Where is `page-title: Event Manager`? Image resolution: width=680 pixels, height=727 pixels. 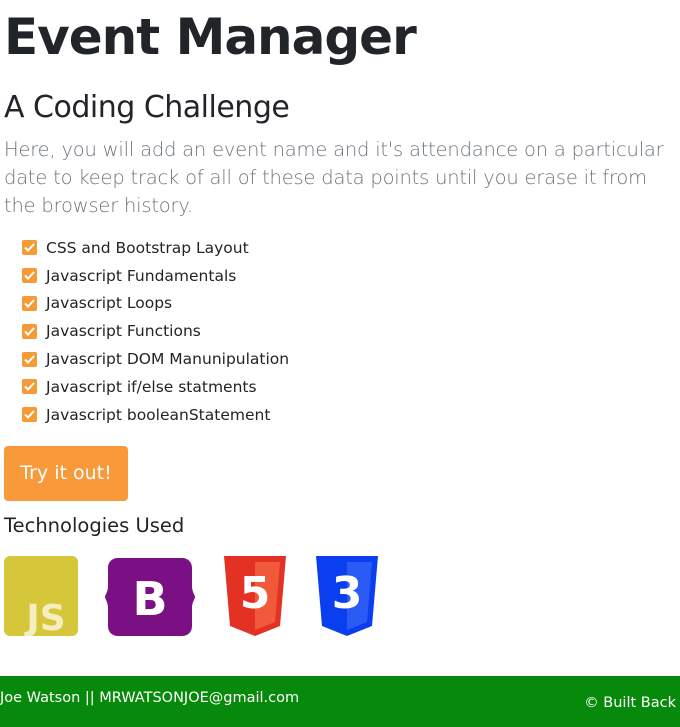
page-title: Event Manager is located at coordinates (210, 37).